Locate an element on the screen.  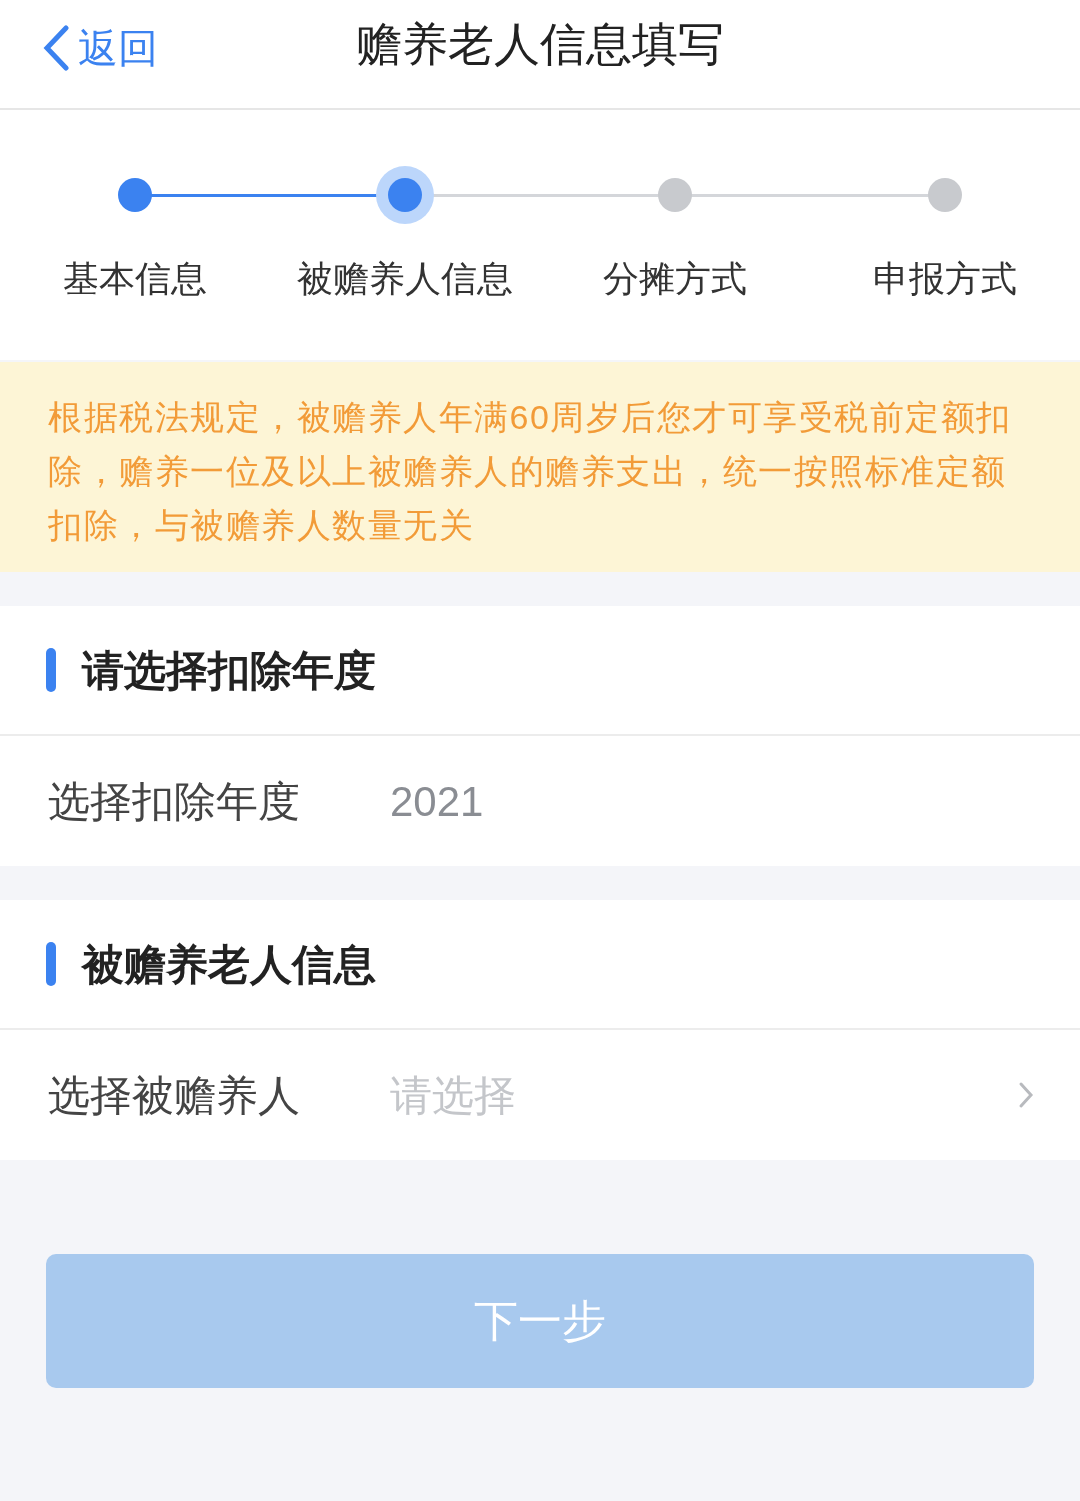
chevron-right-icon is located at coordinates (1026, 1095).